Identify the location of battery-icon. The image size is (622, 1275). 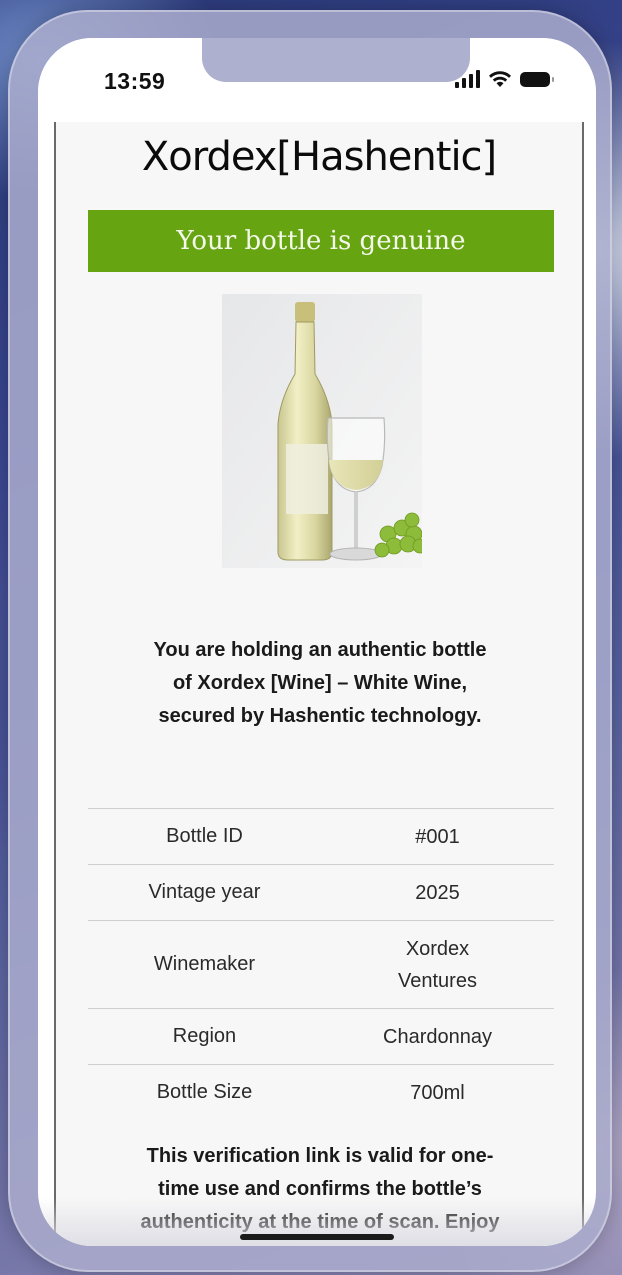
(537, 79).